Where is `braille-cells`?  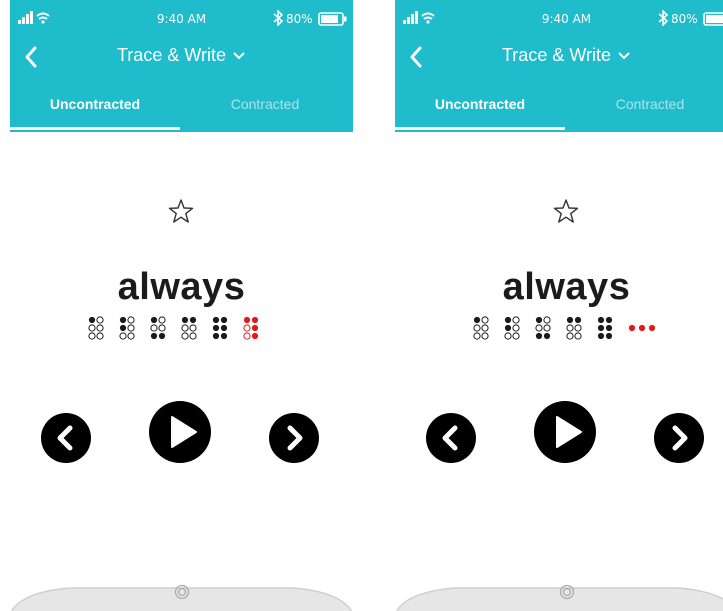 braille-cells is located at coordinates (564, 328).